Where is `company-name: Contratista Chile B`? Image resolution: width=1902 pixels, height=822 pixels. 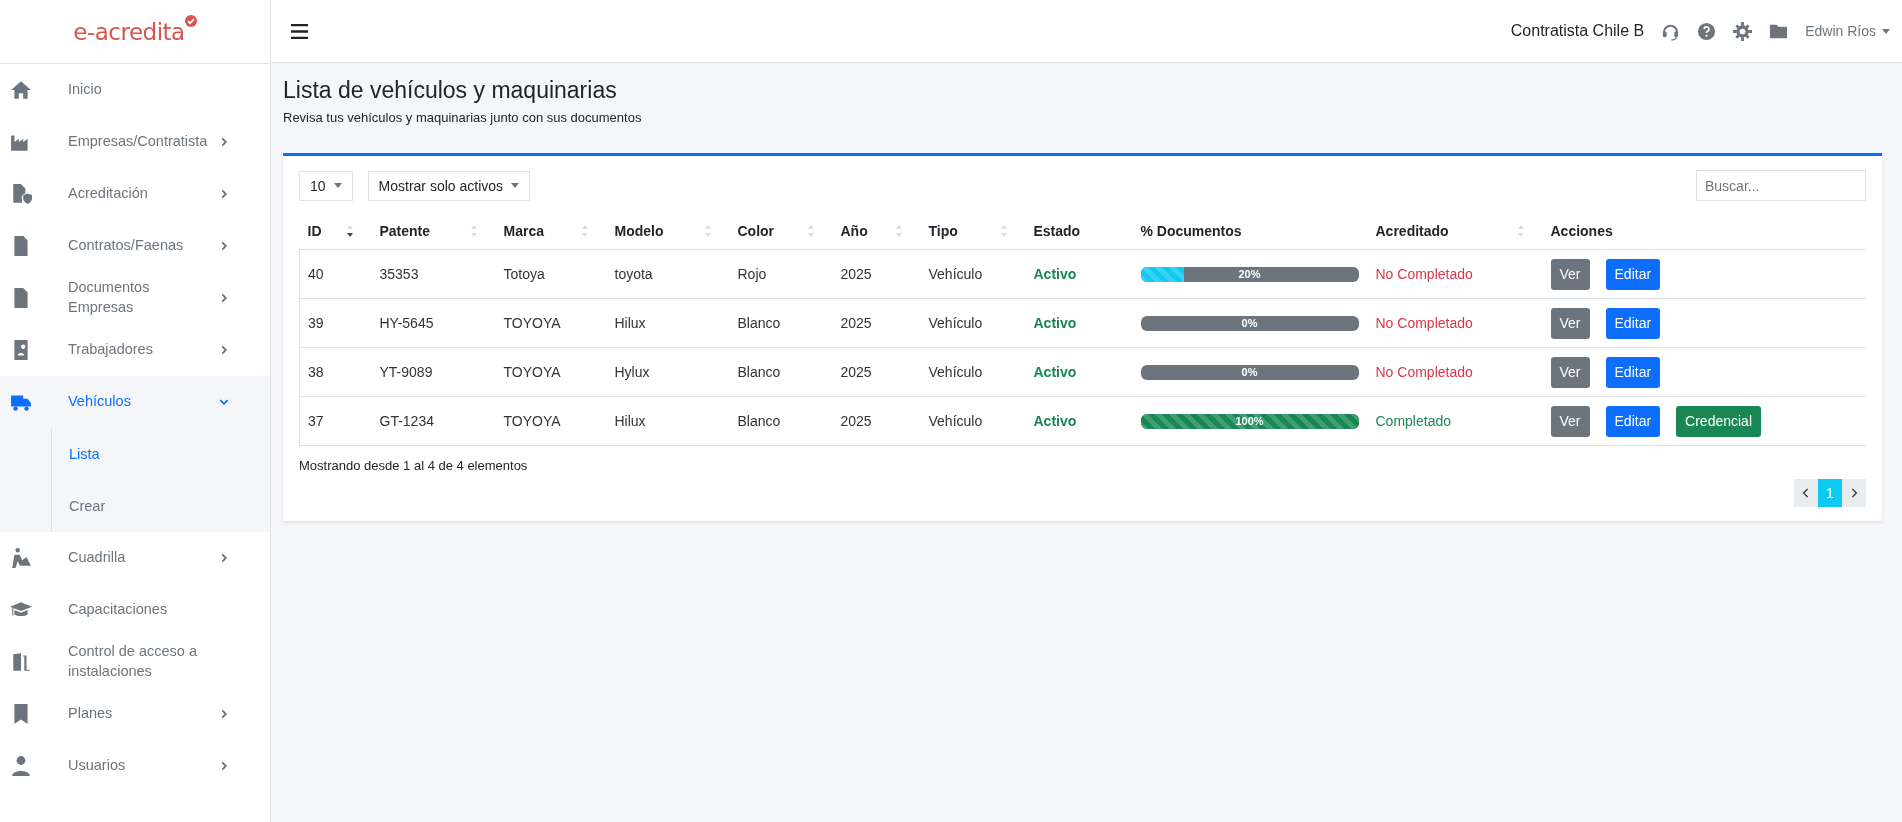
company-name: Contratista Chile B is located at coordinates (1577, 31).